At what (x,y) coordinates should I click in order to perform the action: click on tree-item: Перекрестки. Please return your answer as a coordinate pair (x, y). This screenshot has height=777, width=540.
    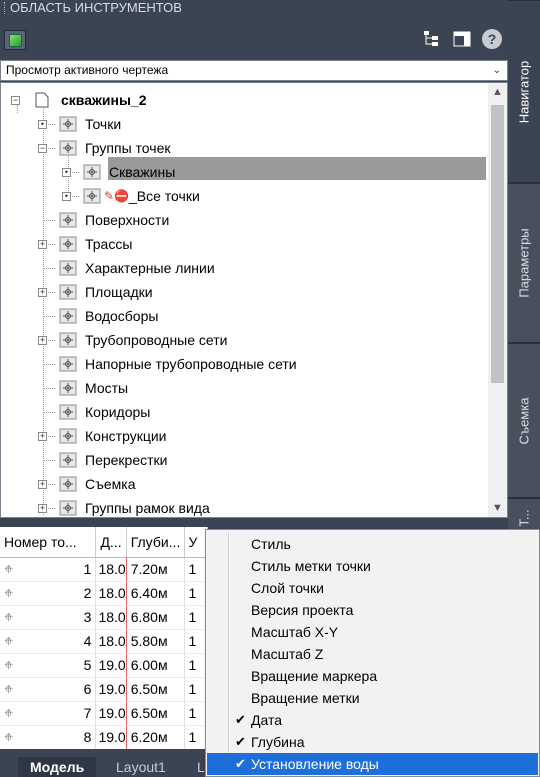
    Looking at the image, I should click on (244, 460).